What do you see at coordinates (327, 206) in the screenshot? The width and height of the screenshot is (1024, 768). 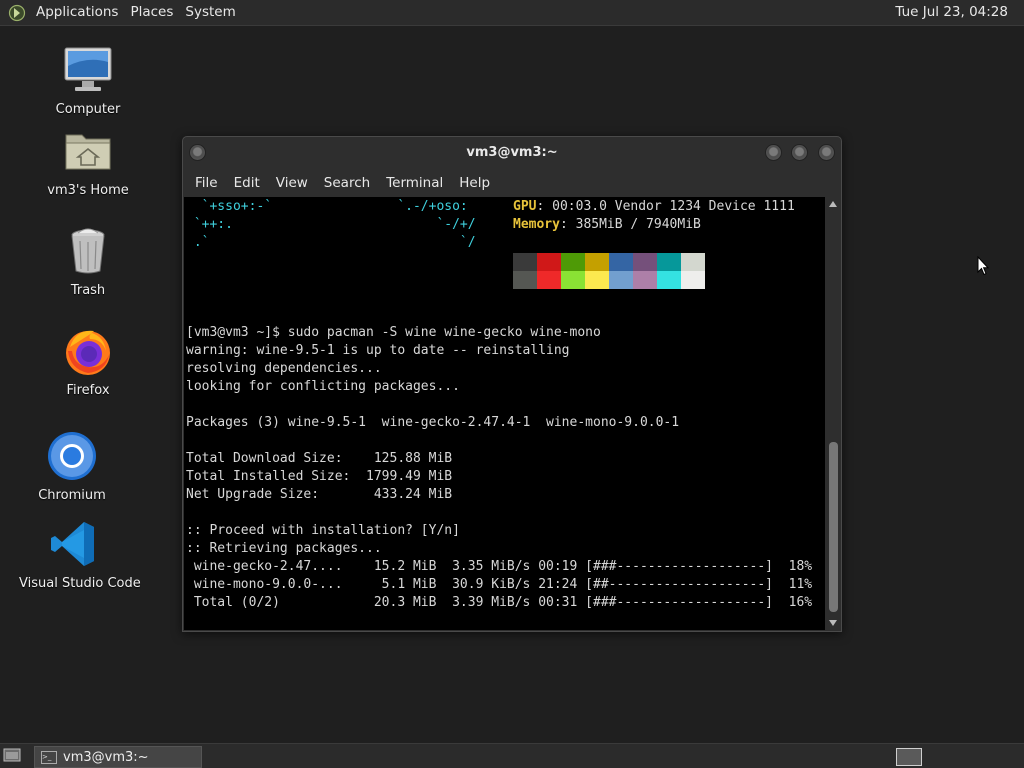 I see `ascii-art-line: `+sso+:-` `.-/+oso:` at bounding box center [327, 206].